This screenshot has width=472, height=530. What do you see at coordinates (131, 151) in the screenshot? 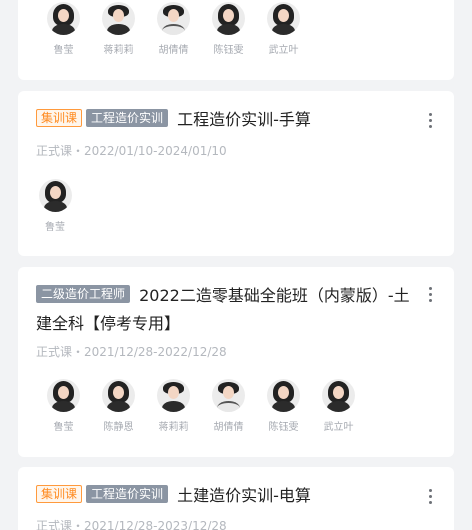
I see `course-meta: 正式课・2022/01/10-2024/01/10` at bounding box center [131, 151].